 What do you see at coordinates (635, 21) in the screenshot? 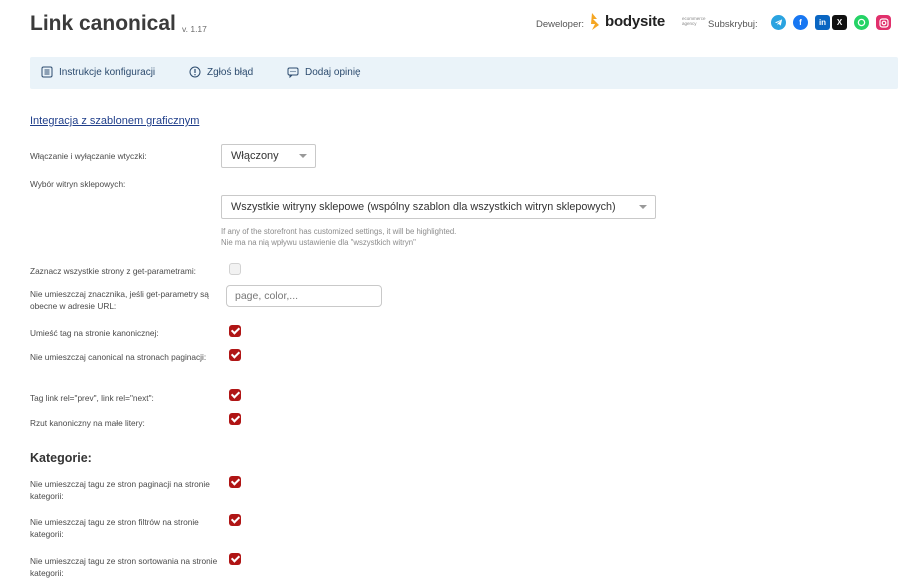
I see `brand-name: bodysite` at bounding box center [635, 21].